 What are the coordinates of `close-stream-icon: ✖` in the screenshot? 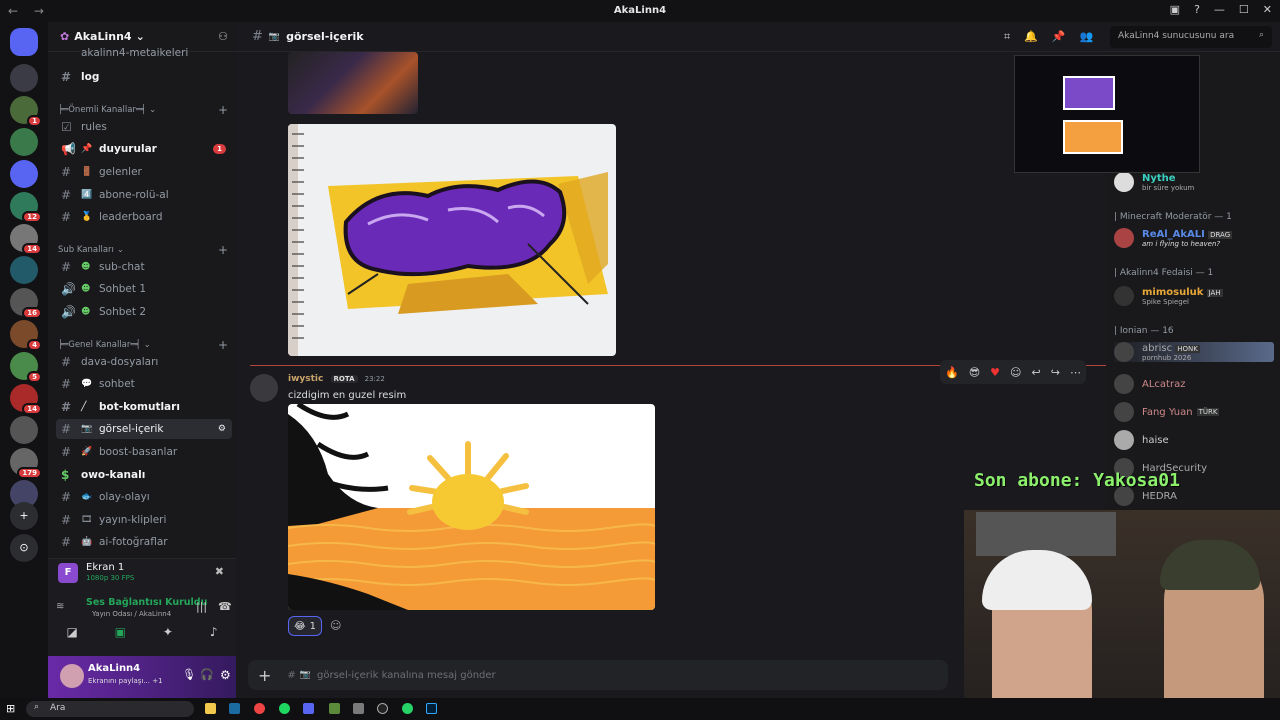 It's located at (219, 571).